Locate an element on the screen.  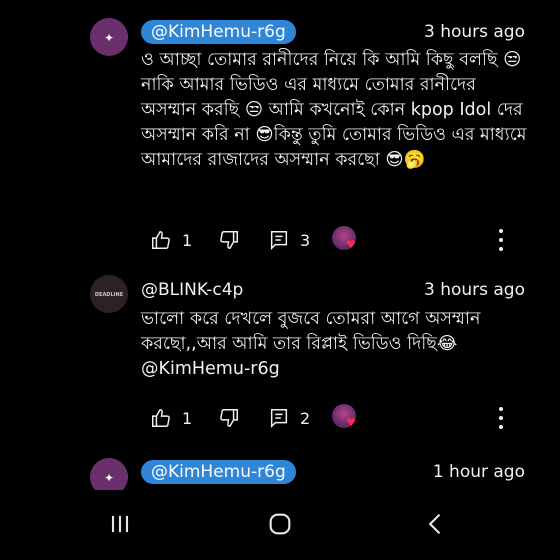
reply-button: 3 is located at coordinates (289, 240).